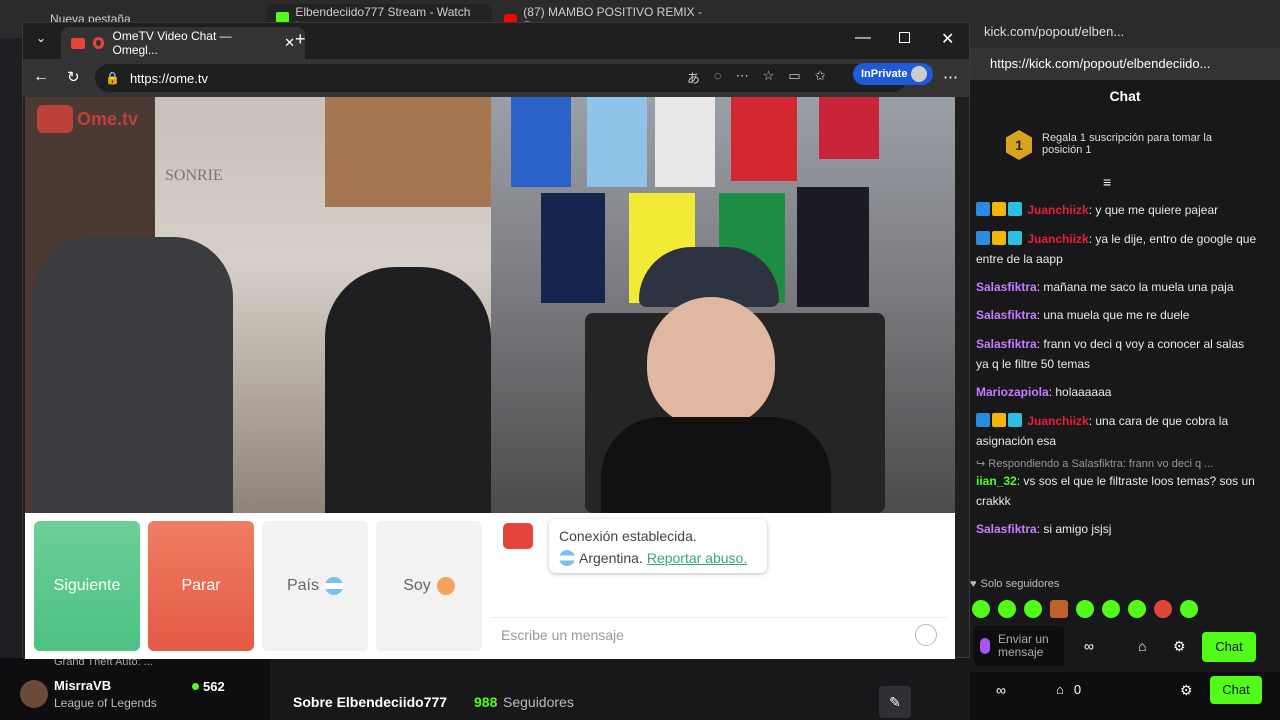 The width and height of the screenshot is (1280, 720). Describe the element at coordinates (87, 586) in the screenshot. I see `next-button: Siguiente` at that location.